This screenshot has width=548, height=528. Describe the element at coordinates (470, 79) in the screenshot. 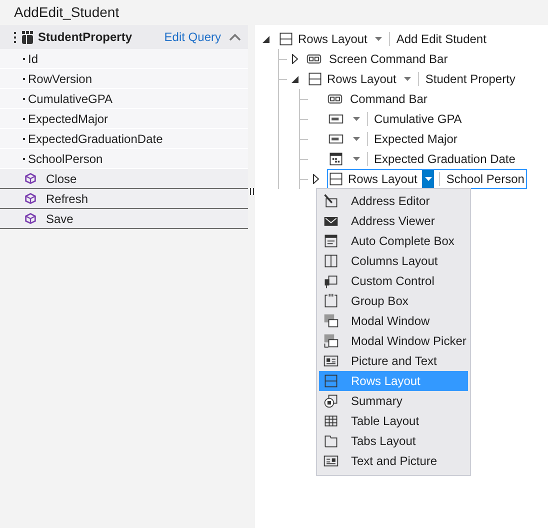

I see `node-label: Student Property` at that location.